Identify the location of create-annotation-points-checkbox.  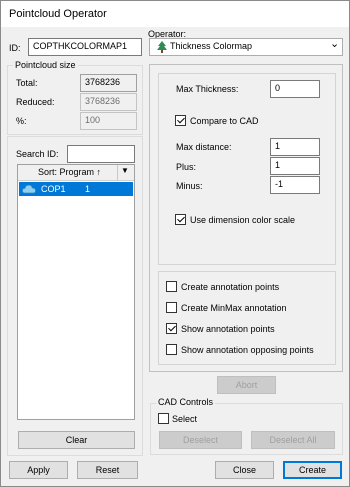
(171, 286).